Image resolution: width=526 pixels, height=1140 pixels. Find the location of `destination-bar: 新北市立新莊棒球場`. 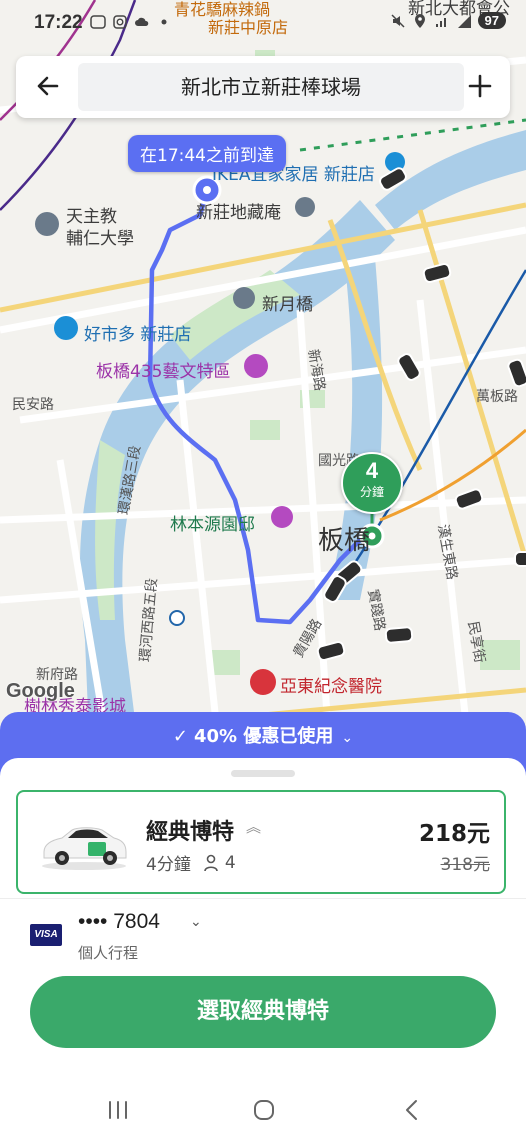

destination-bar: 新北市立新莊棒球場 is located at coordinates (263, 87).